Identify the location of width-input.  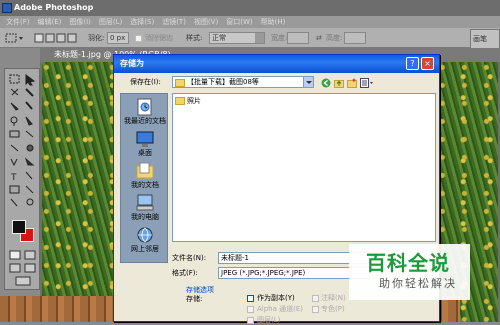
(298, 38).